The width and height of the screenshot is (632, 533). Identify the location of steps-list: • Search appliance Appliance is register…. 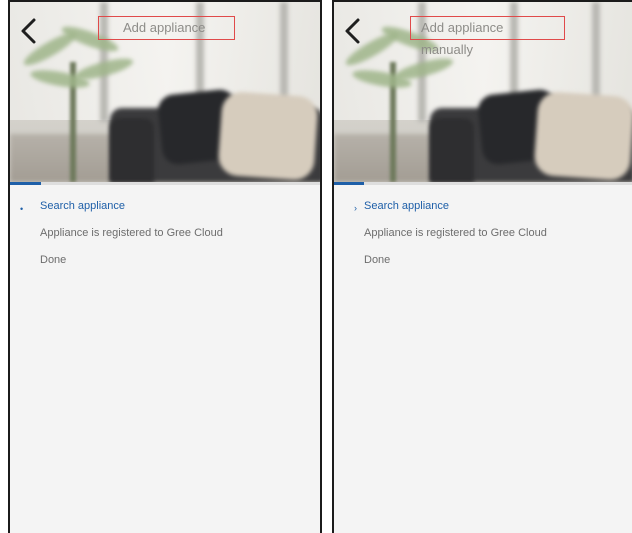
(165, 238).